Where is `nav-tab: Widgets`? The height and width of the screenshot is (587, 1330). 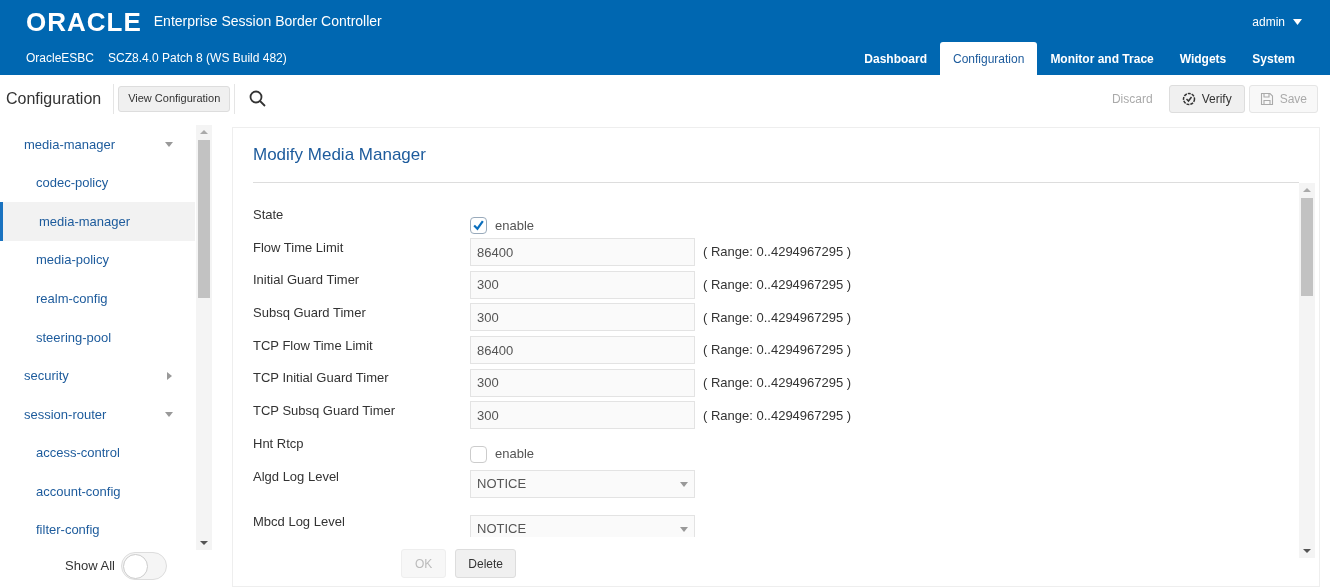
nav-tab: Widgets is located at coordinates (1203, 58).